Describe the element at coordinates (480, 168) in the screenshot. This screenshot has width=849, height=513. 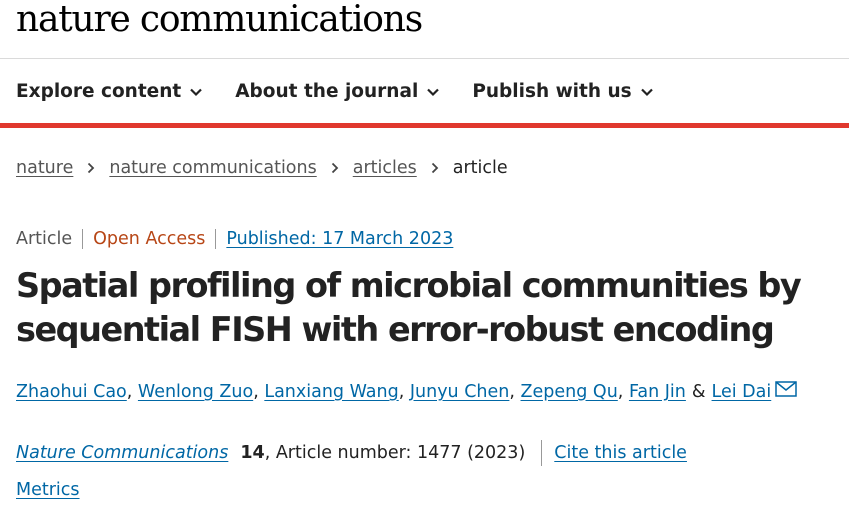
I see `breadcrumb-current: article` at that location.